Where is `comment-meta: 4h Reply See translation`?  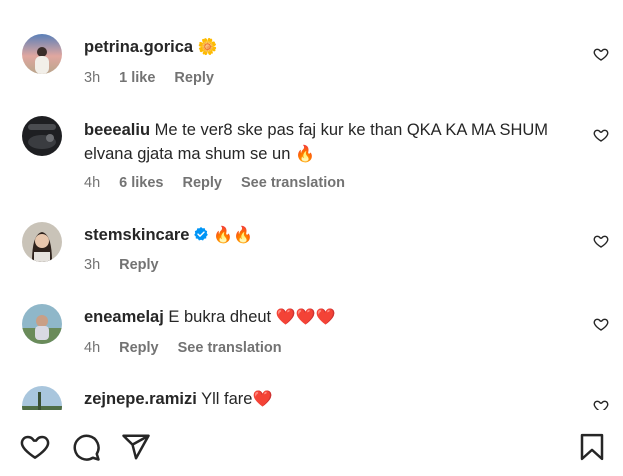 comment-meta: 4h Reply See translation is located at coordinates (192, 348).